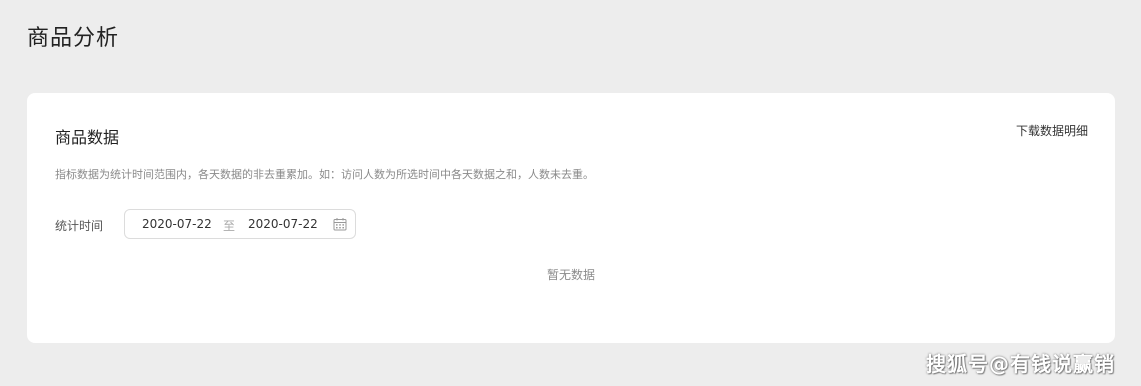  Describe the element at coordinates (570, 275) in the screenshot. I see `empty-state-text: 暂无数据` at that location.